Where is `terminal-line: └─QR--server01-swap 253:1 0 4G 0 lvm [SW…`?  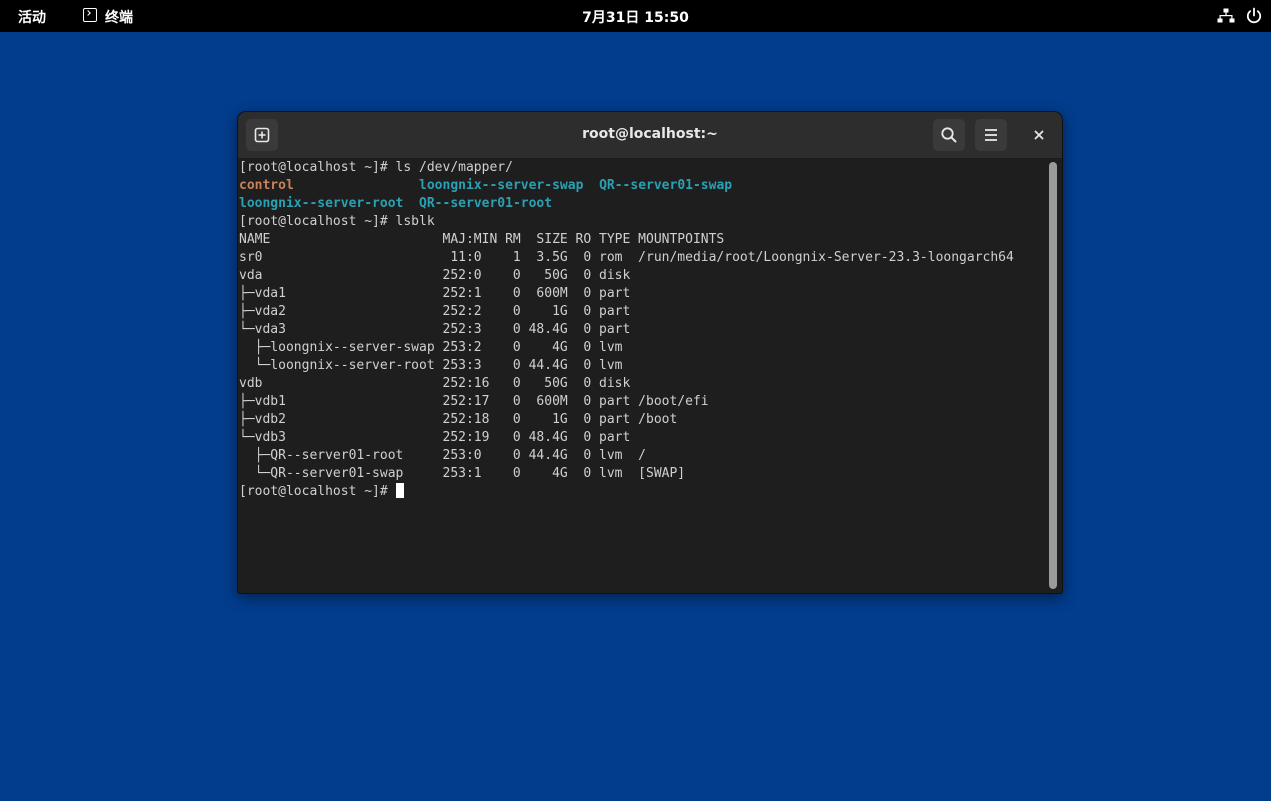
terminal-line: └─QR--server01-swap 253:1 0 4G 0 lvm [SW… is located at coordinates (462, 473).